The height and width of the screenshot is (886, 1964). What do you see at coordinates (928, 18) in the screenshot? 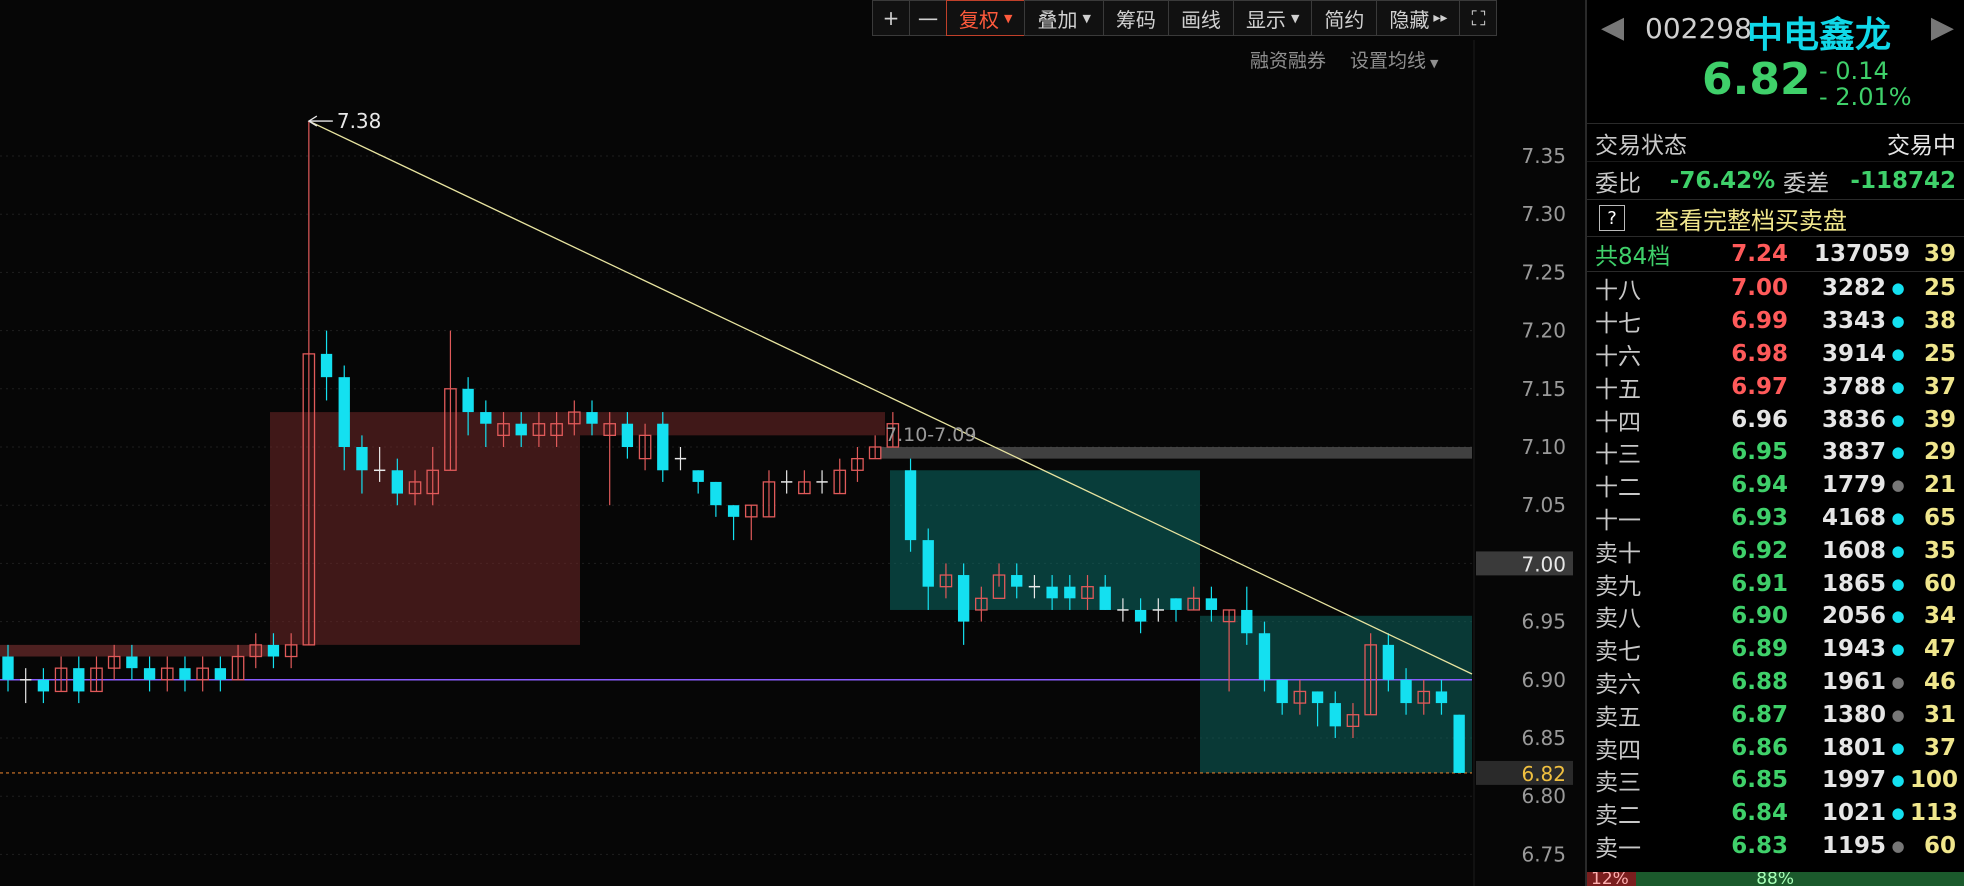
I see `zoom-out-button: 一` at bounding box center [928, 18].